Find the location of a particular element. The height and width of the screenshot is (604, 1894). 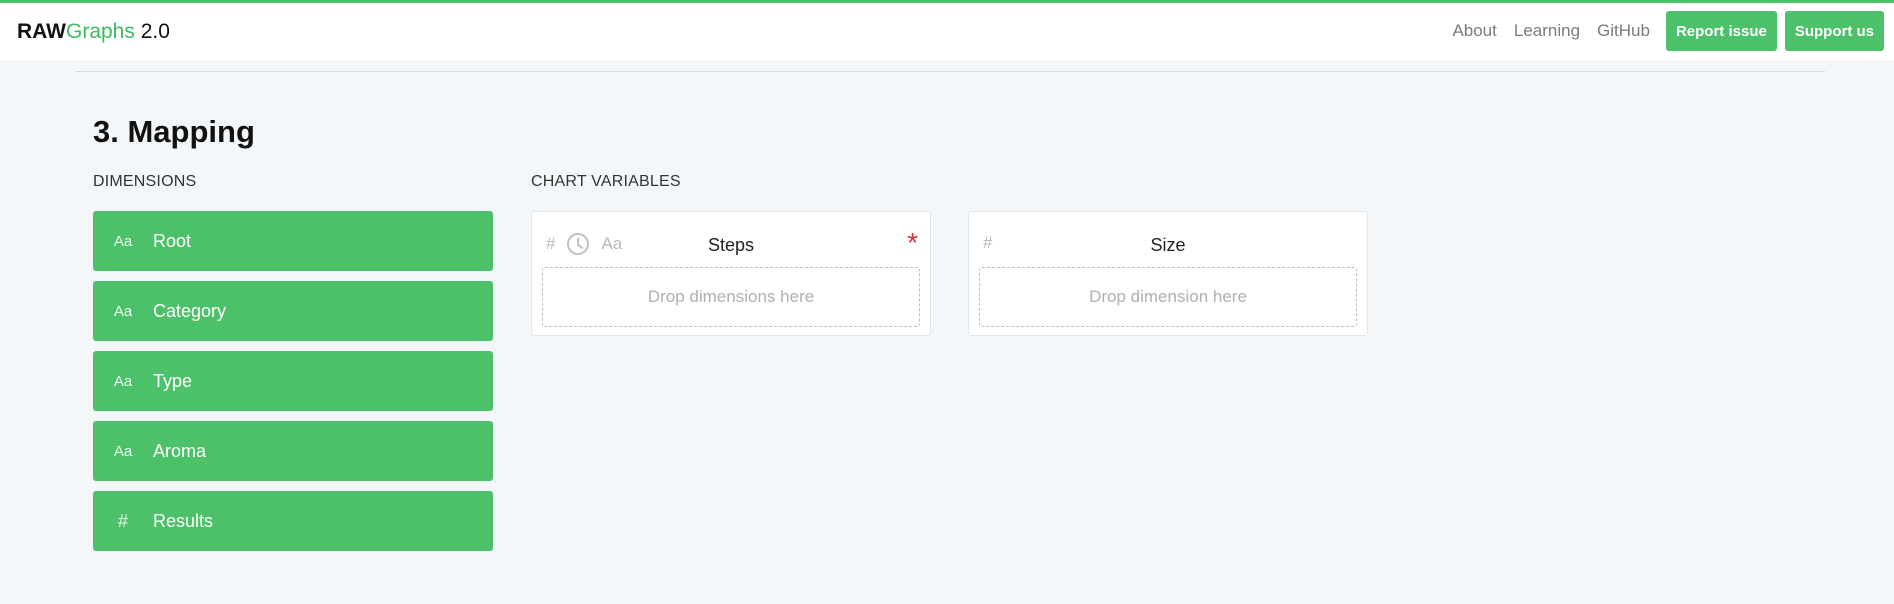

required-asterisk-icon: * is located at coordinates (912, 242).